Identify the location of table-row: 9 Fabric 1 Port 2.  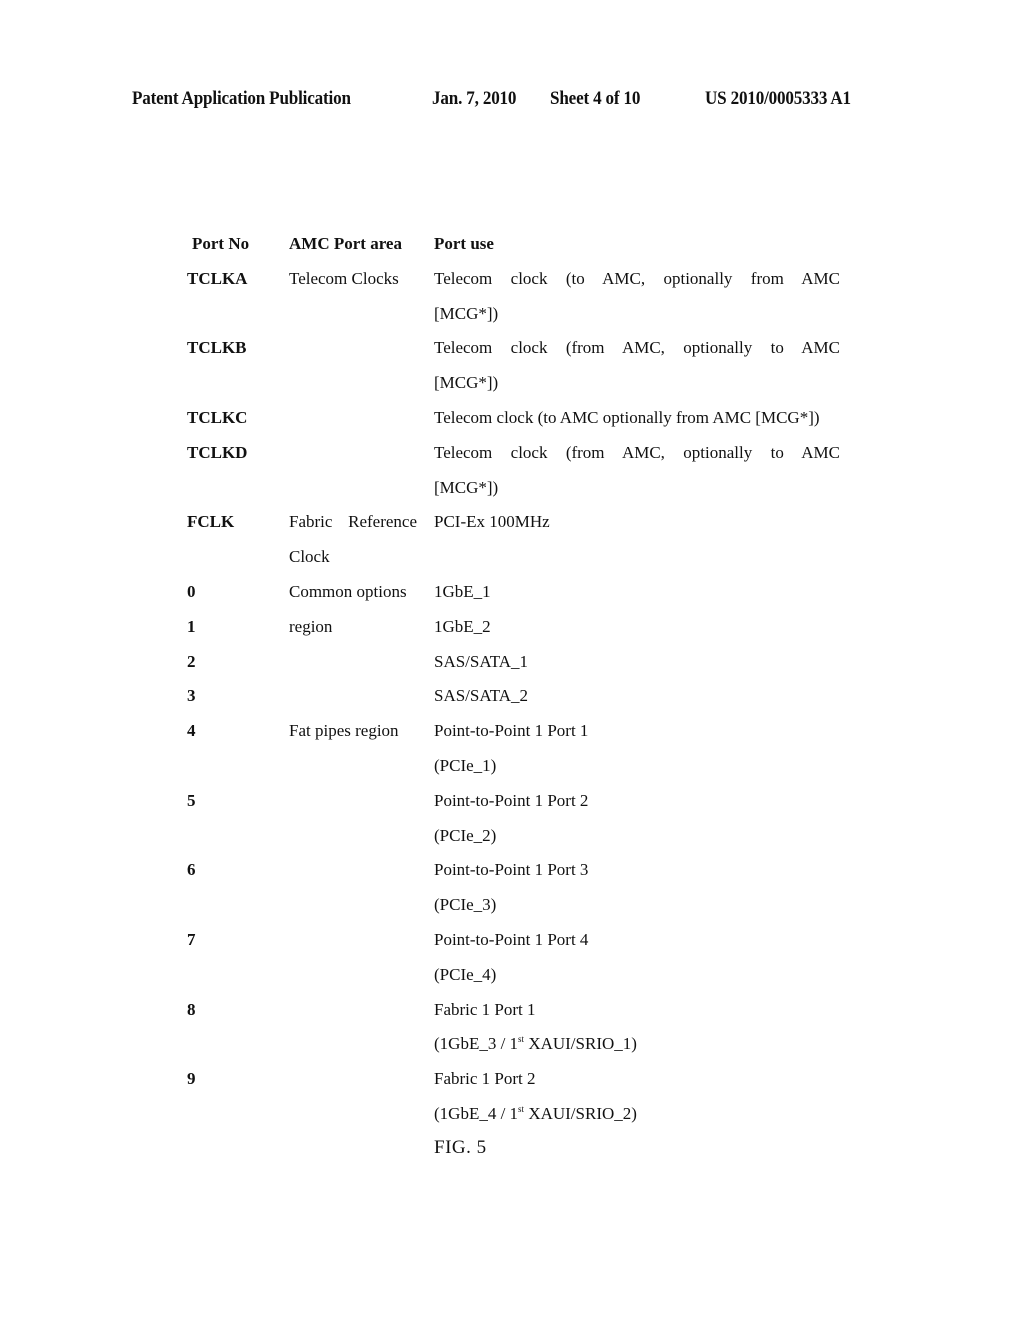
(512, 1079).